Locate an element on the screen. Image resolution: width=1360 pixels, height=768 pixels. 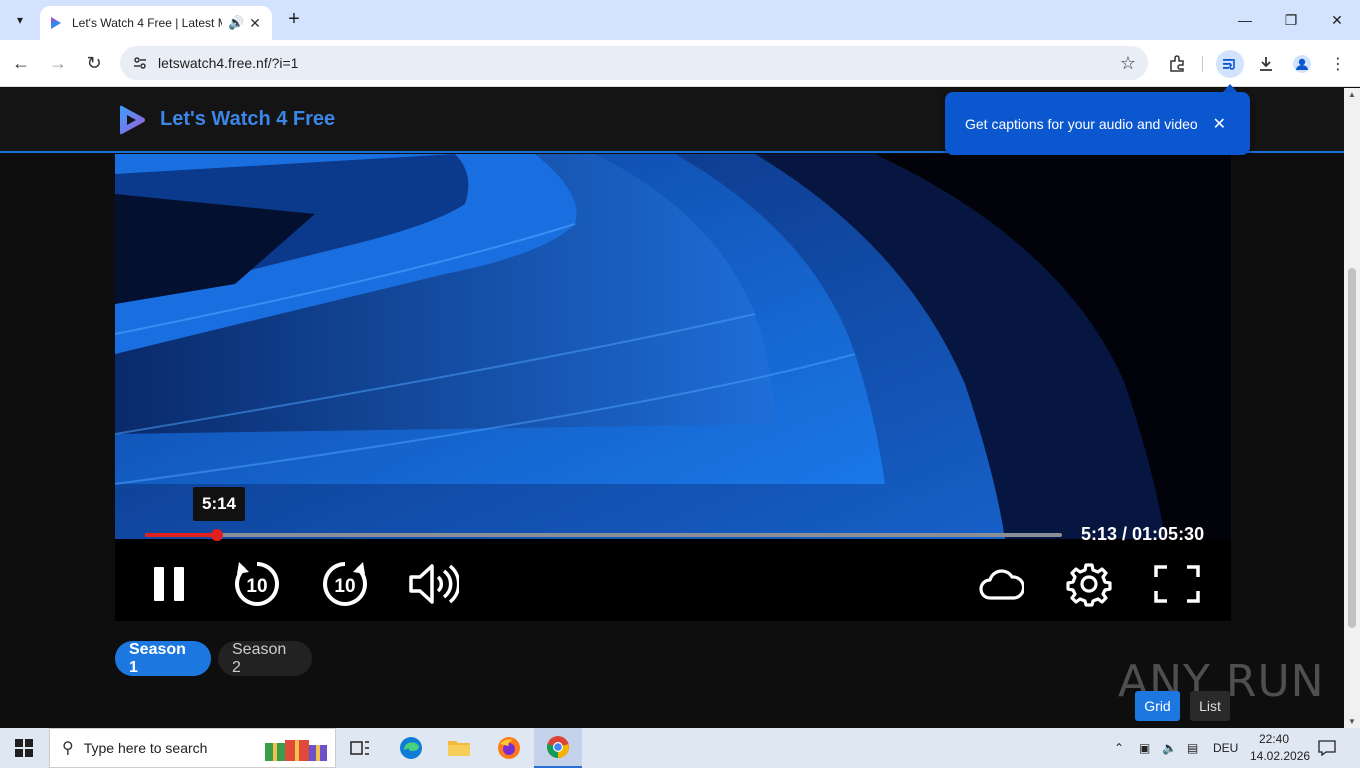
camera-icon: ▣ is located at coordinates (1145, 748).